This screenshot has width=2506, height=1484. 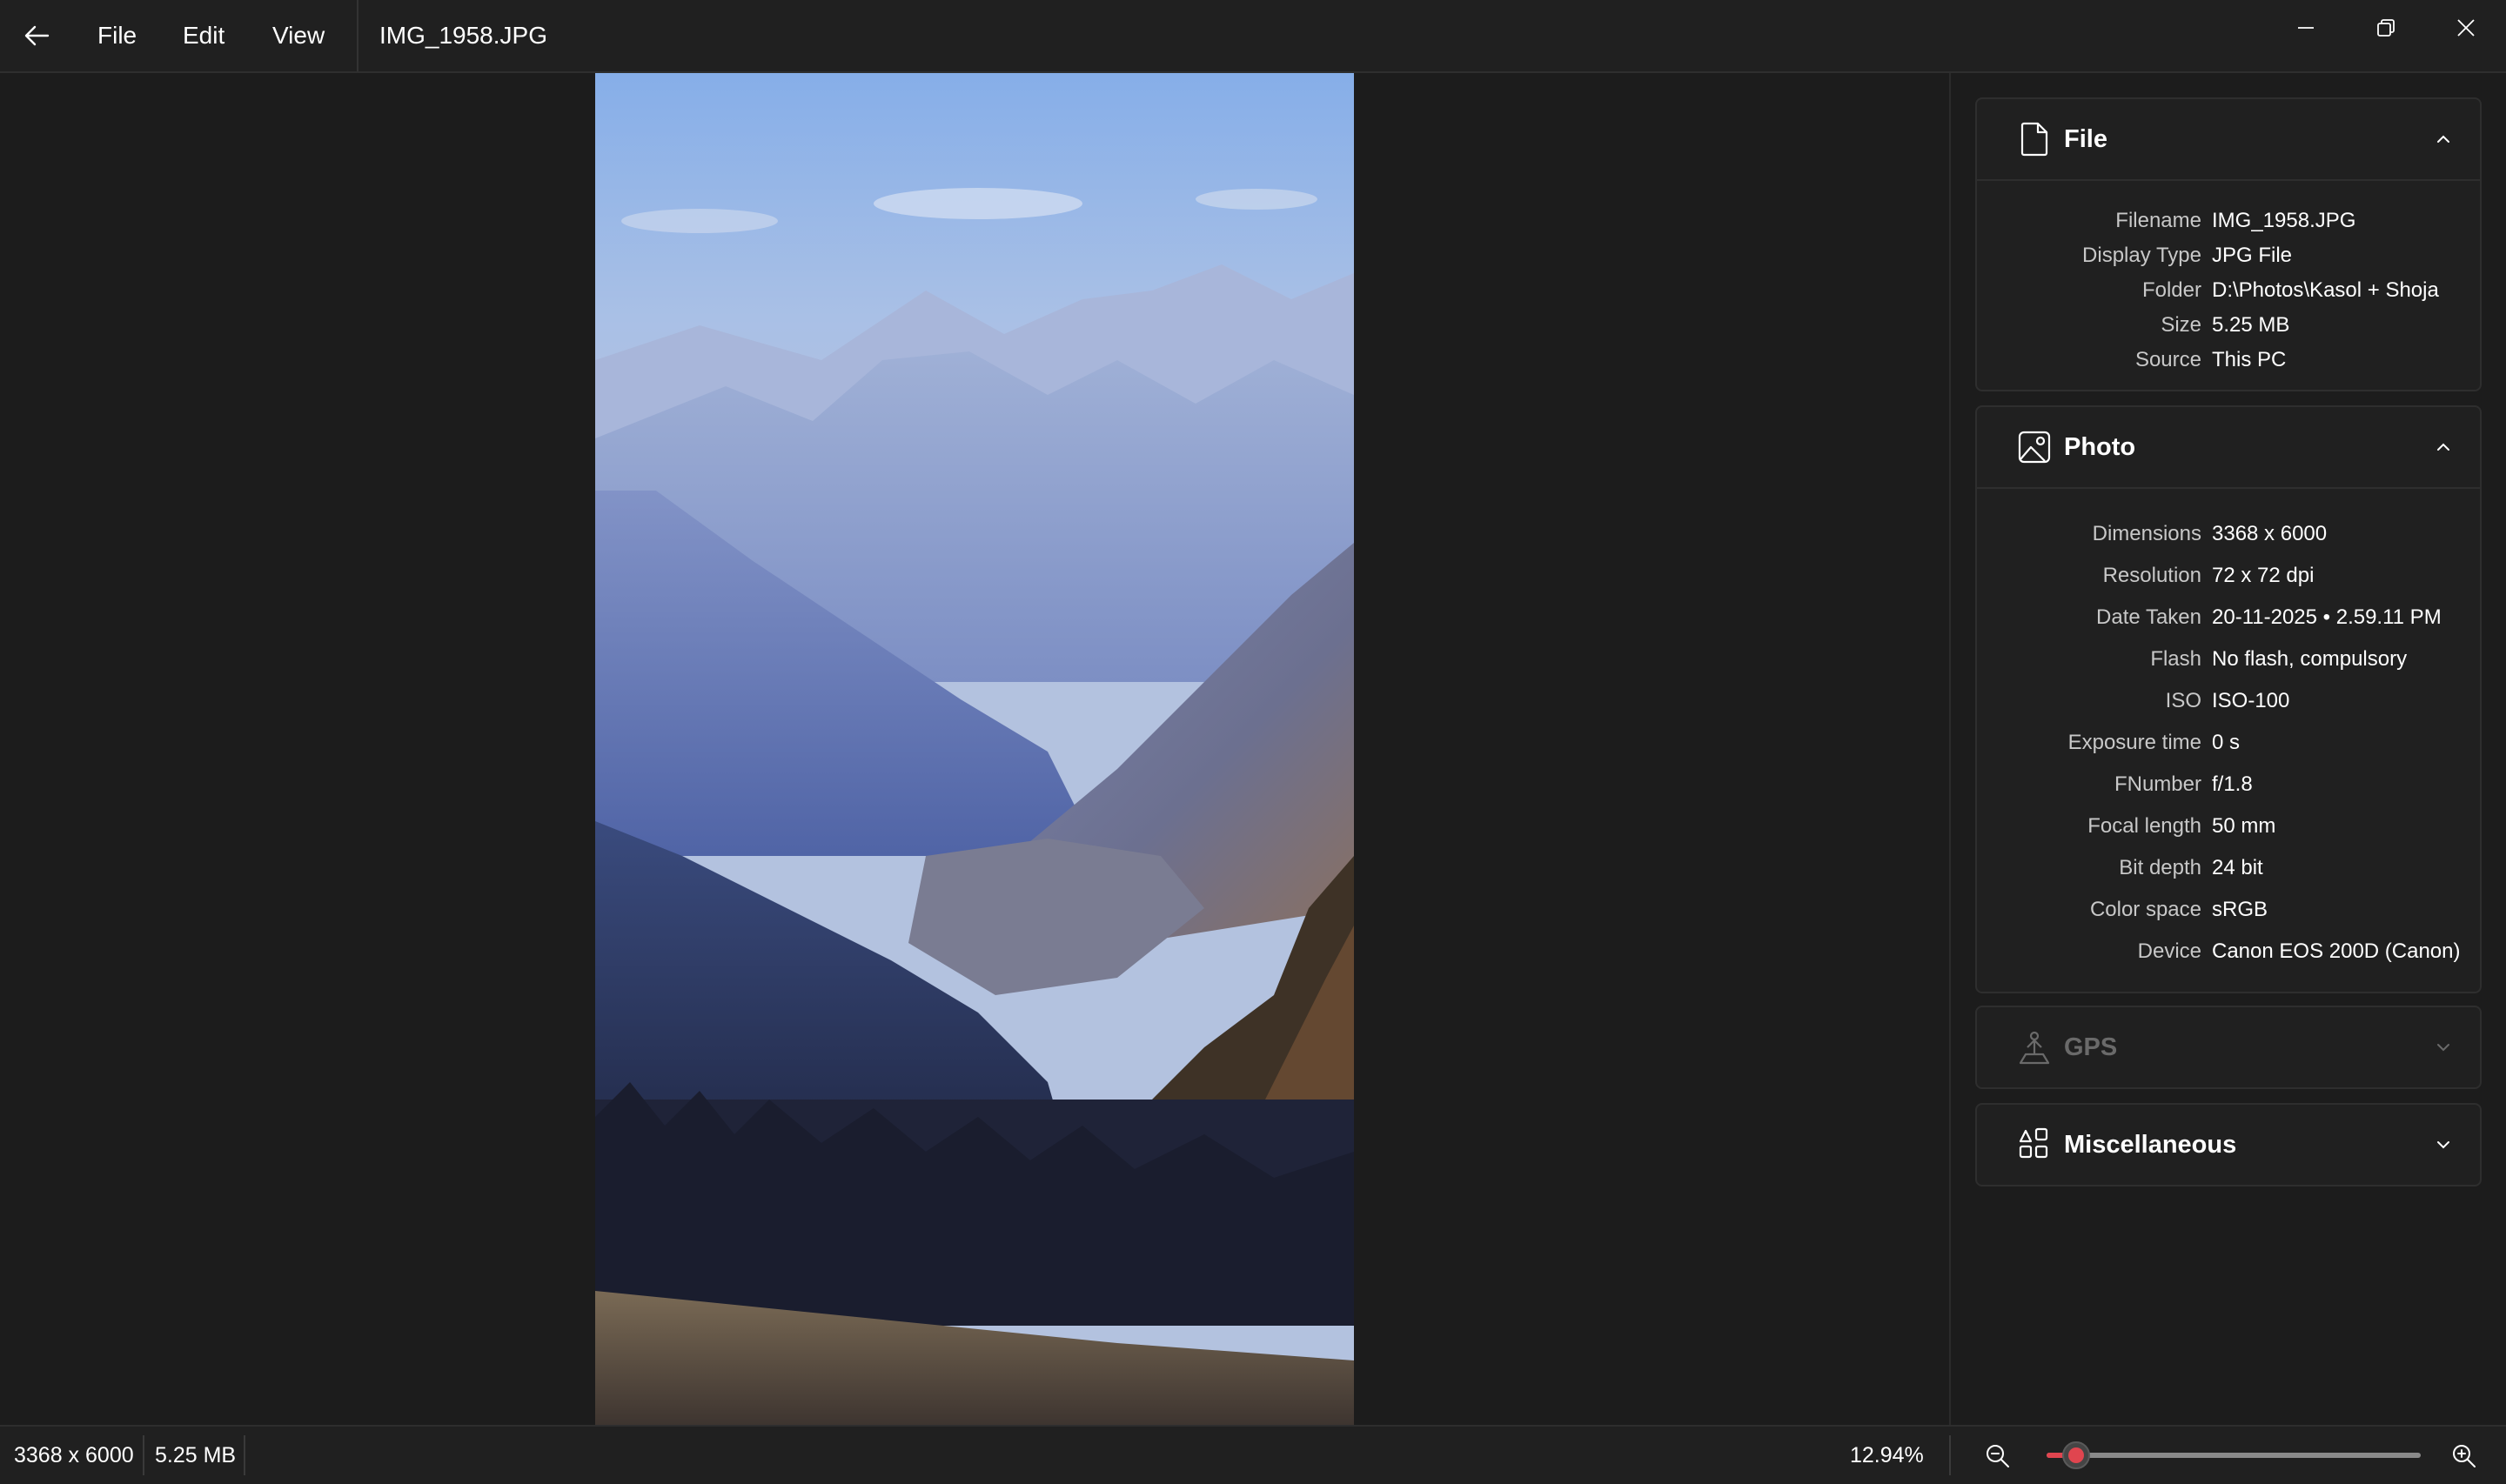 What do you see at coordinates (2240, 909) in the screenshot?
I see `property-value: sRGB` at bounding box center [2240, 909].